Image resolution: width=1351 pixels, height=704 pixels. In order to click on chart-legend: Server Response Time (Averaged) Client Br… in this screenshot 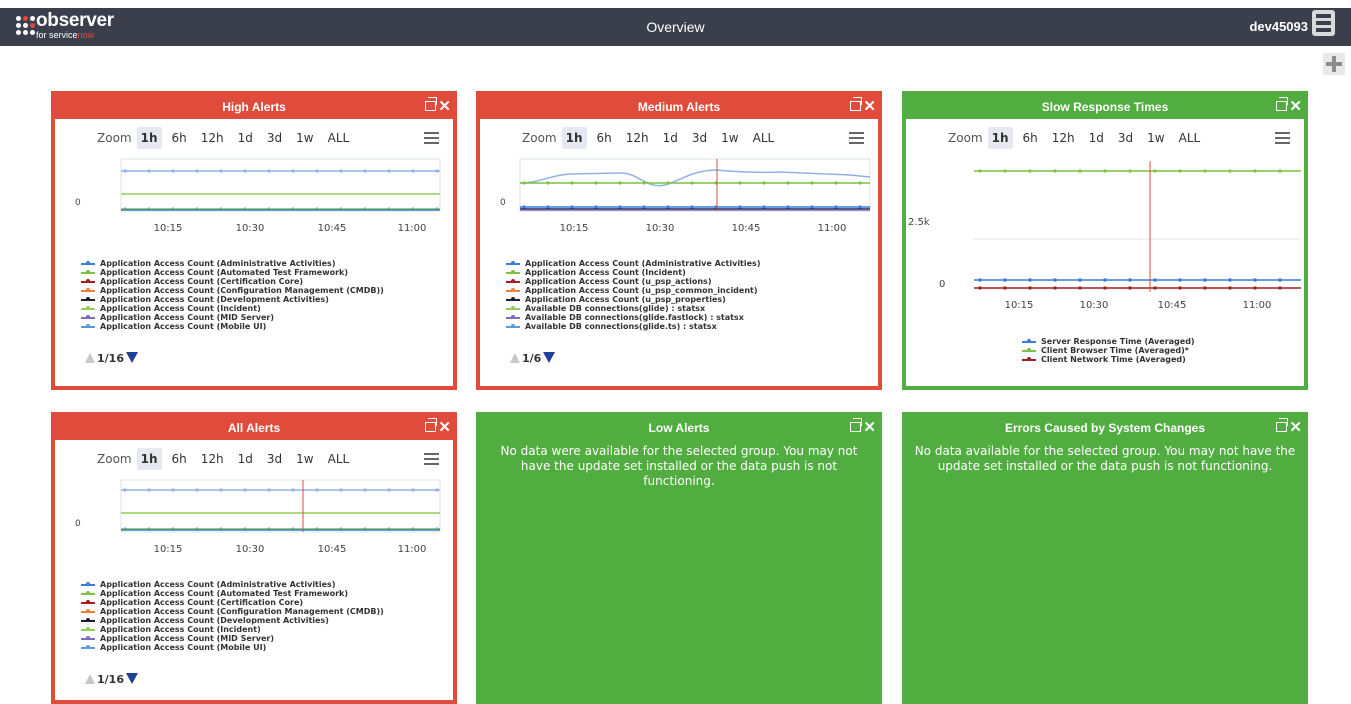, I will do `click(1108, 350)`.